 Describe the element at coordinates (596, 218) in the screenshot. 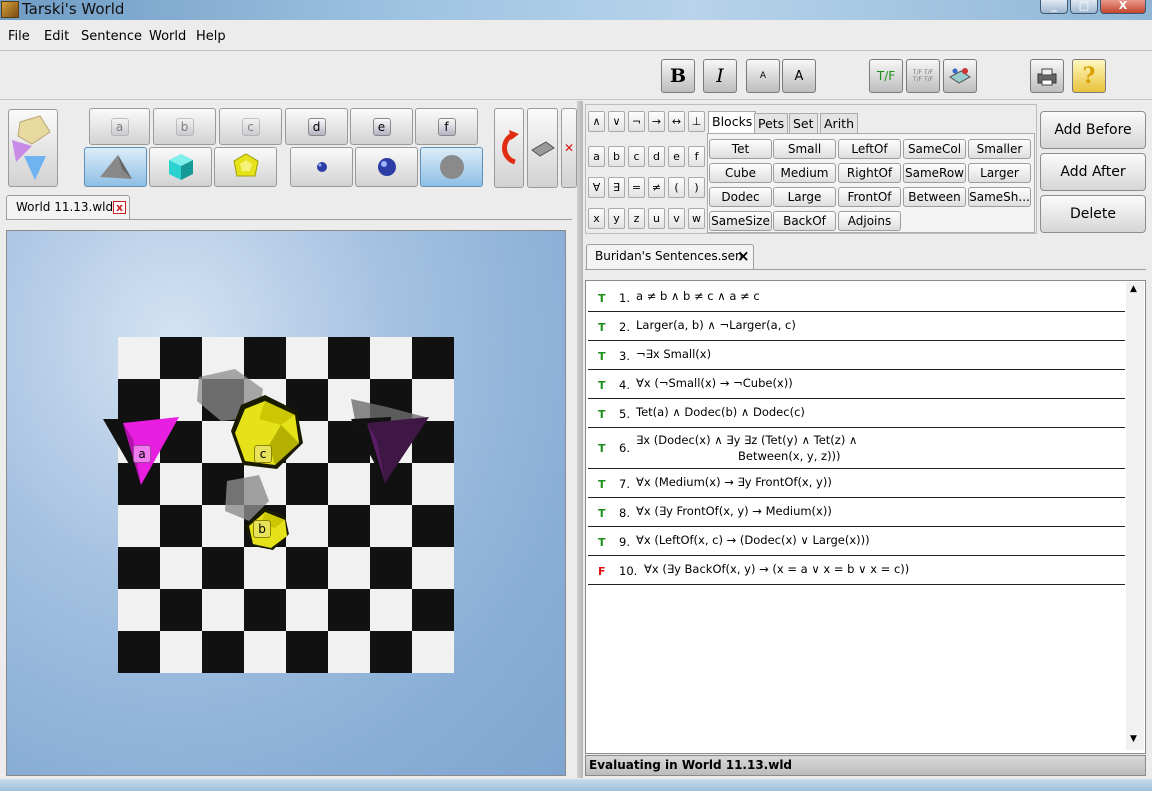

I see `key-x: x` at that location.